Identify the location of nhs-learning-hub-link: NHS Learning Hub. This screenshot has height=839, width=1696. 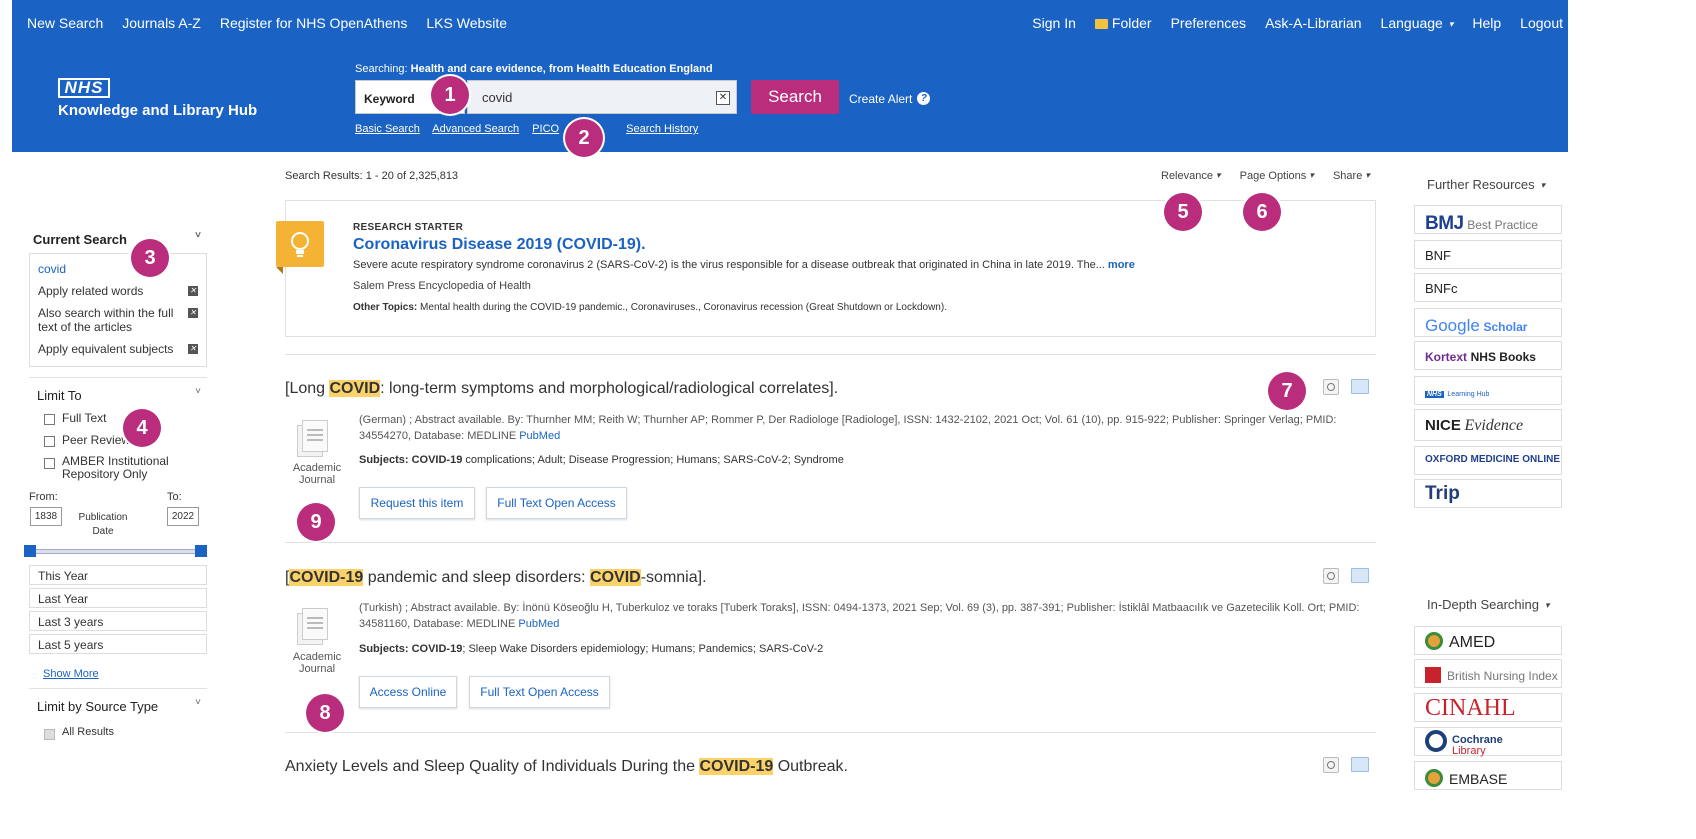
(1488, 390).